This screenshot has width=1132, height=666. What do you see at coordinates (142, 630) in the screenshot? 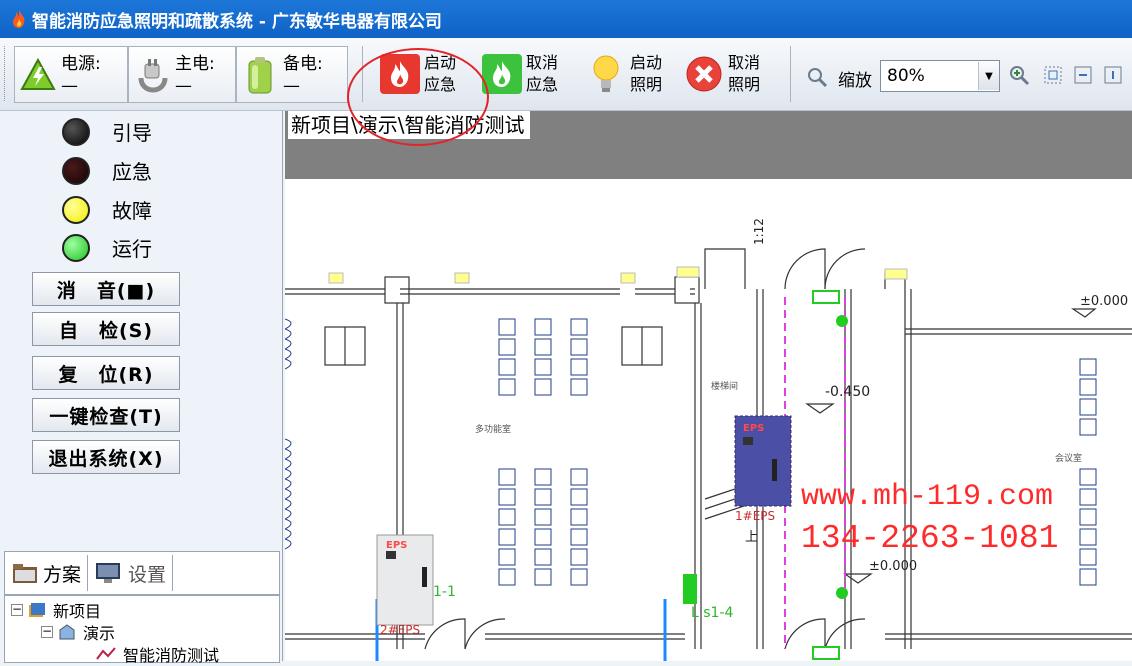
I see `project-tree: − 新项目 − 演示 智能消防测试` at bounding box center [142, 630].